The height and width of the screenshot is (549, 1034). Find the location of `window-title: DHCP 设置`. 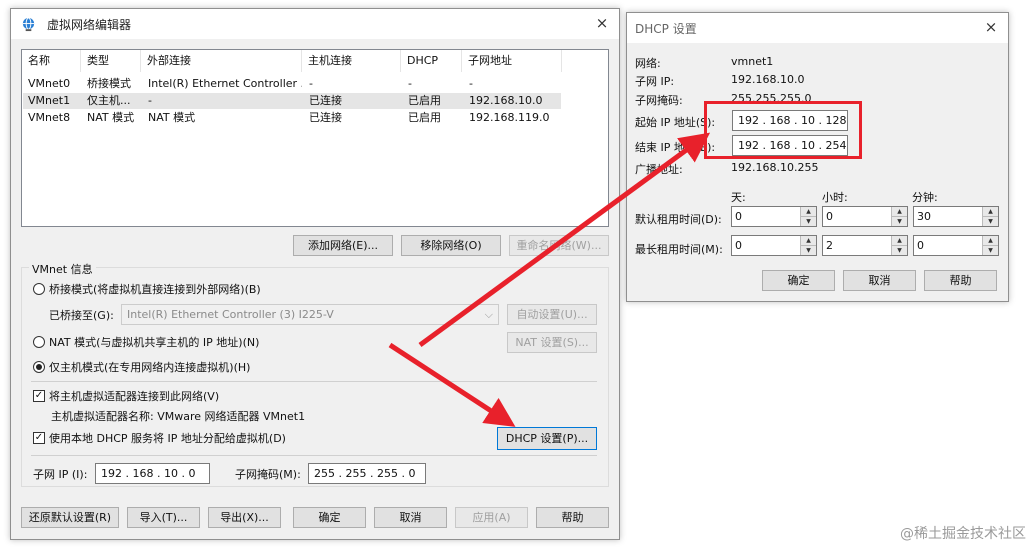

window-title: DHCP 设置 is located at coordinates (666, 29).